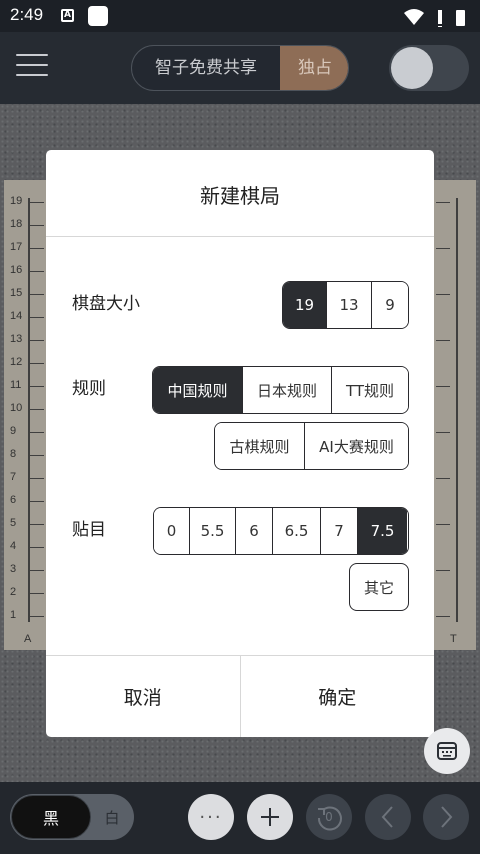  I want to click on komi-6: 6, so click(254, 531).